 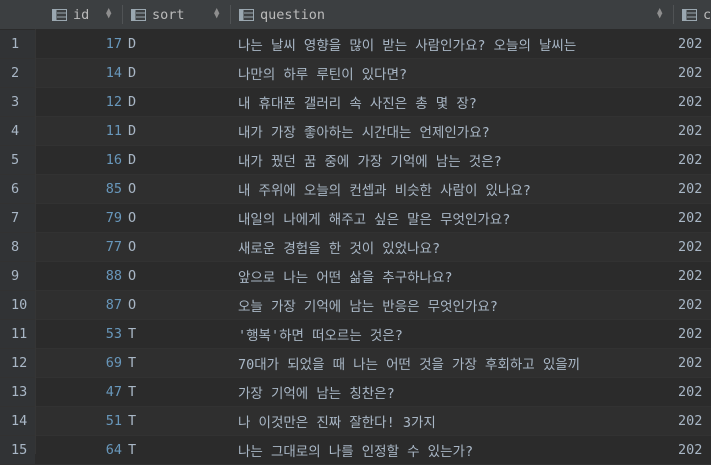 I want to click on row-number-divider, so click(x=35, y=241).